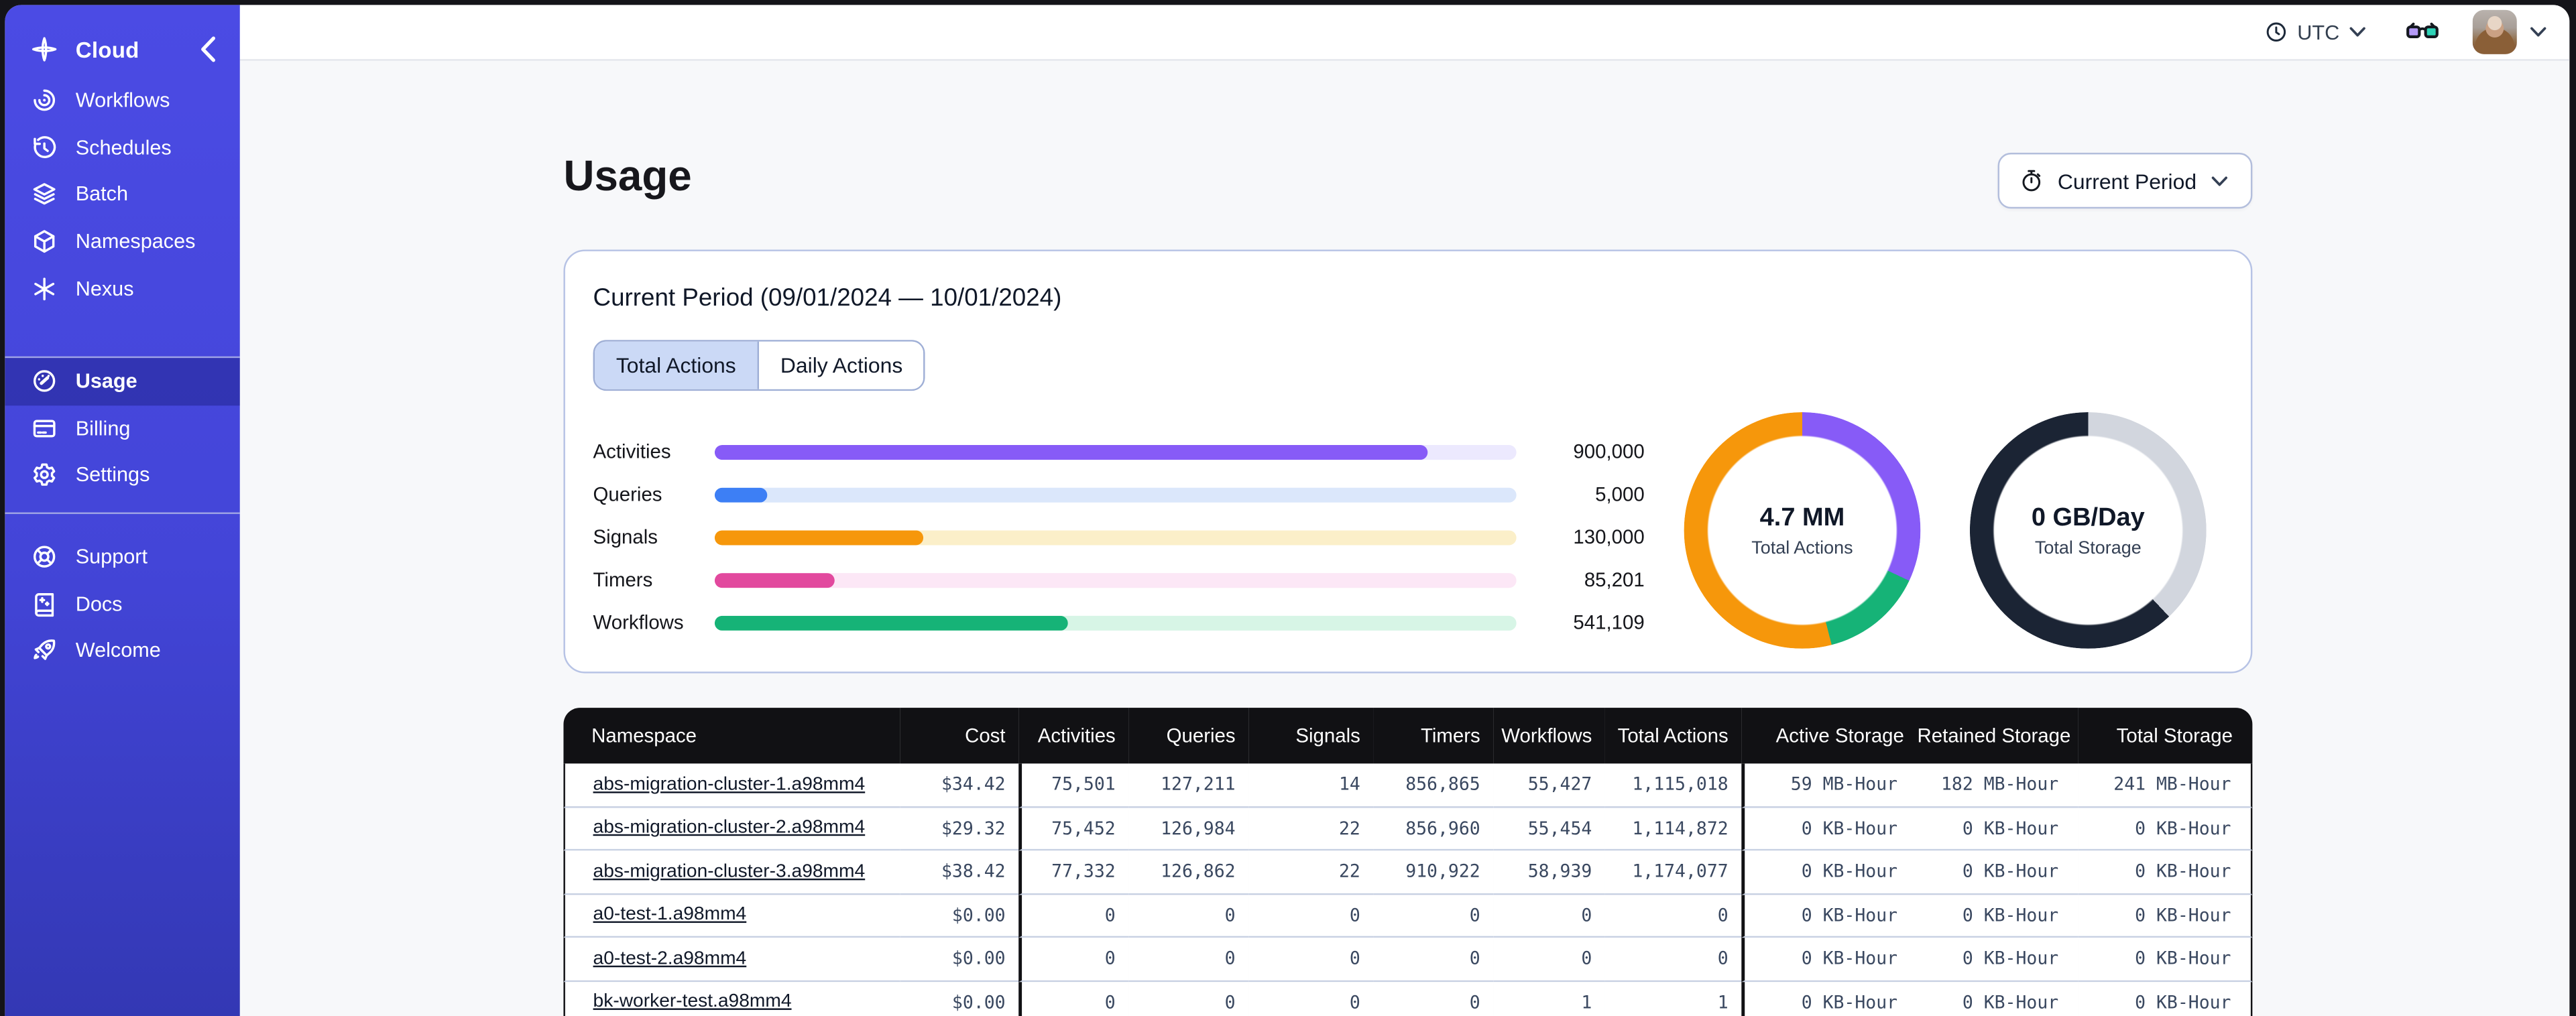 Image resolution: width=2576 pixels, height=1016 pixels. Describe the element at coordinates (729, 828) in the screenshot. I see `namespace-link: abs-migration-cluster-2.a98mm4` at that location.